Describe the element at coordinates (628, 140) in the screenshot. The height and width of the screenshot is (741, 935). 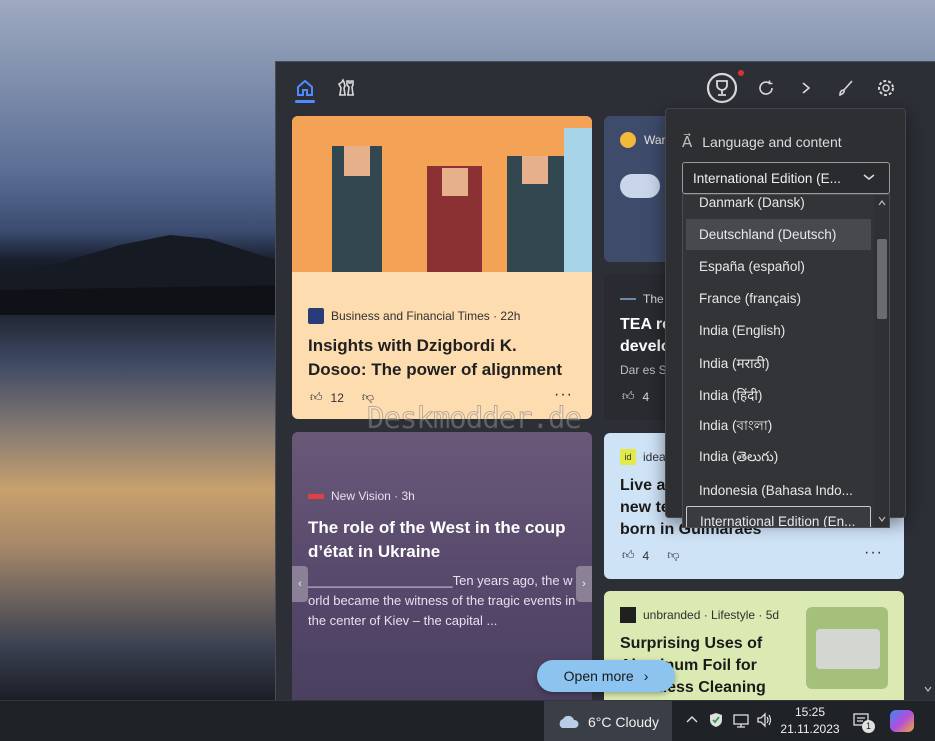
I see `sun-cloud-icon` at that location.